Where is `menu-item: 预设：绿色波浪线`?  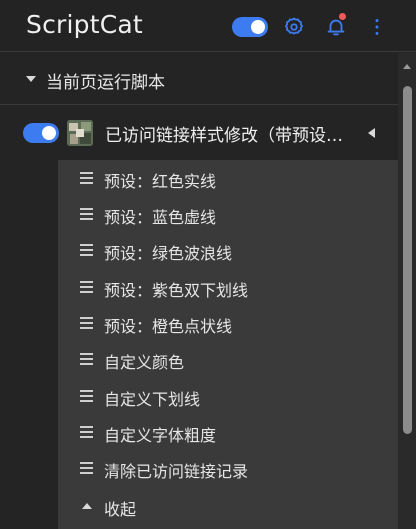
menu-item: 预设：绿色波浪线 is located at coordinates (228, 251).